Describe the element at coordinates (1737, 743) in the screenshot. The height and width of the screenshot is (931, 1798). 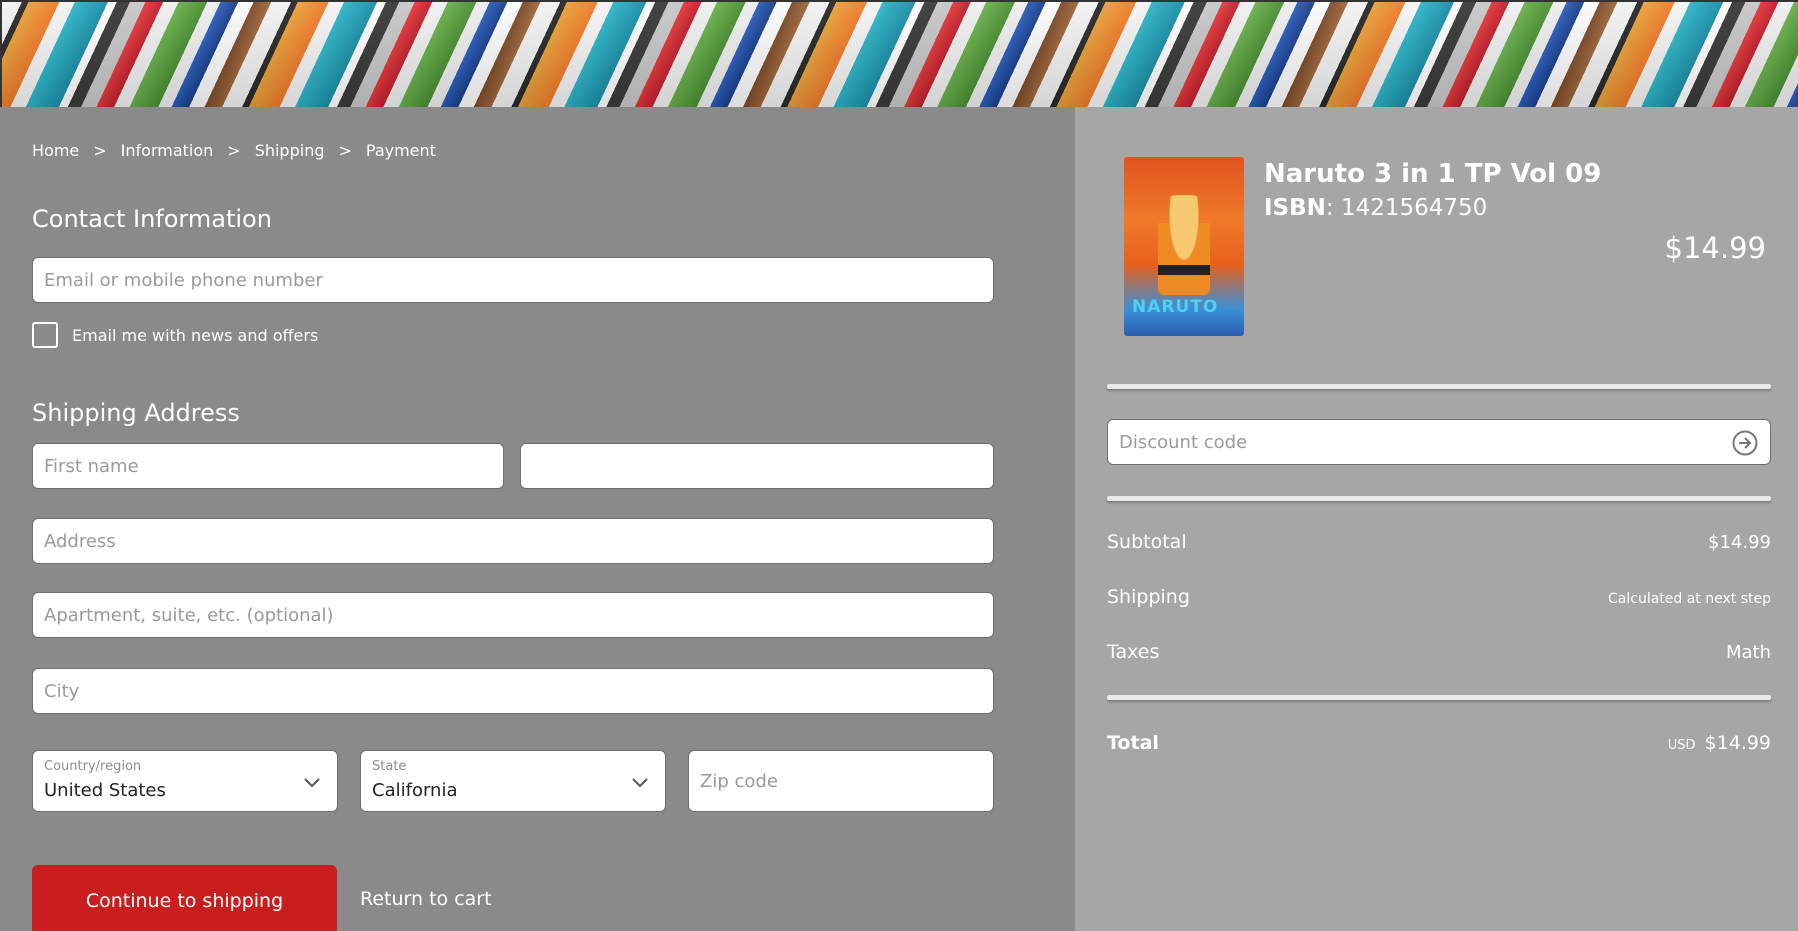
I see `total-amount: $14.99` at that location.